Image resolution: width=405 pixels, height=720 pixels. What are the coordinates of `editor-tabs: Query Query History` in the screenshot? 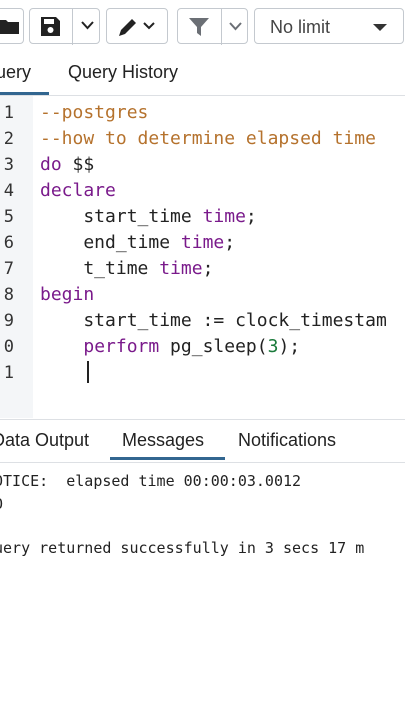 It's located at (202, 75).